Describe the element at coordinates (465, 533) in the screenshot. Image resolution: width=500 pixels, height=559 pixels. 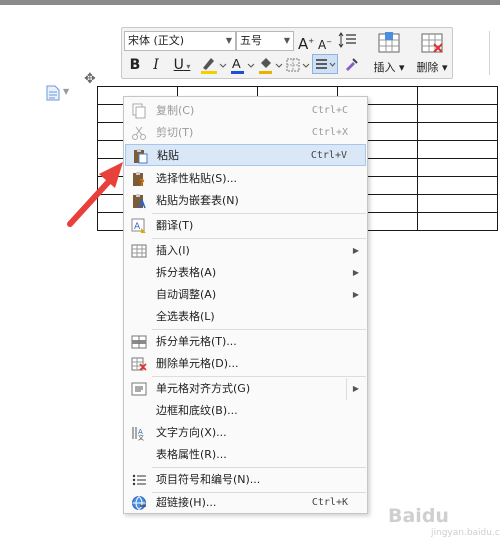
I see `baidu-watermark-url: jingyan.baidu.com` at that location.